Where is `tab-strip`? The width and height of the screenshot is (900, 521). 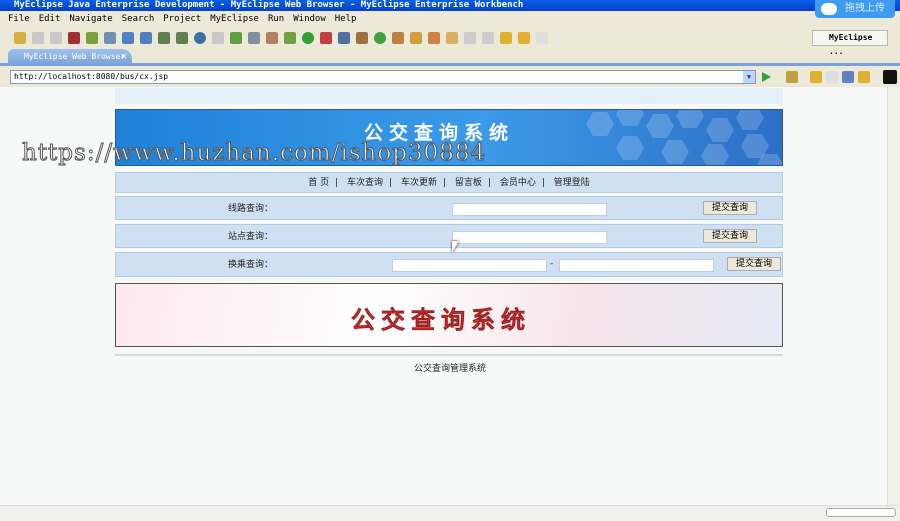 tab-strip is located at coordinates (450, 57).